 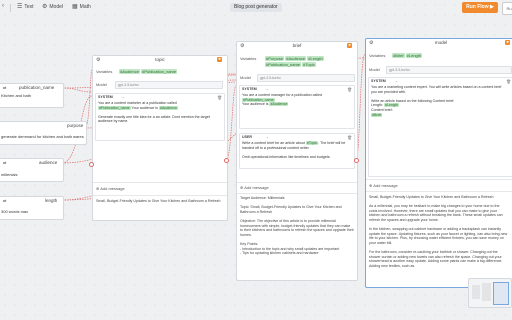 What do you see at coordinates (16, 95) in the screenshot?
I see `input-node-value: Kitchen and bath` at bounding box center [16, 95].